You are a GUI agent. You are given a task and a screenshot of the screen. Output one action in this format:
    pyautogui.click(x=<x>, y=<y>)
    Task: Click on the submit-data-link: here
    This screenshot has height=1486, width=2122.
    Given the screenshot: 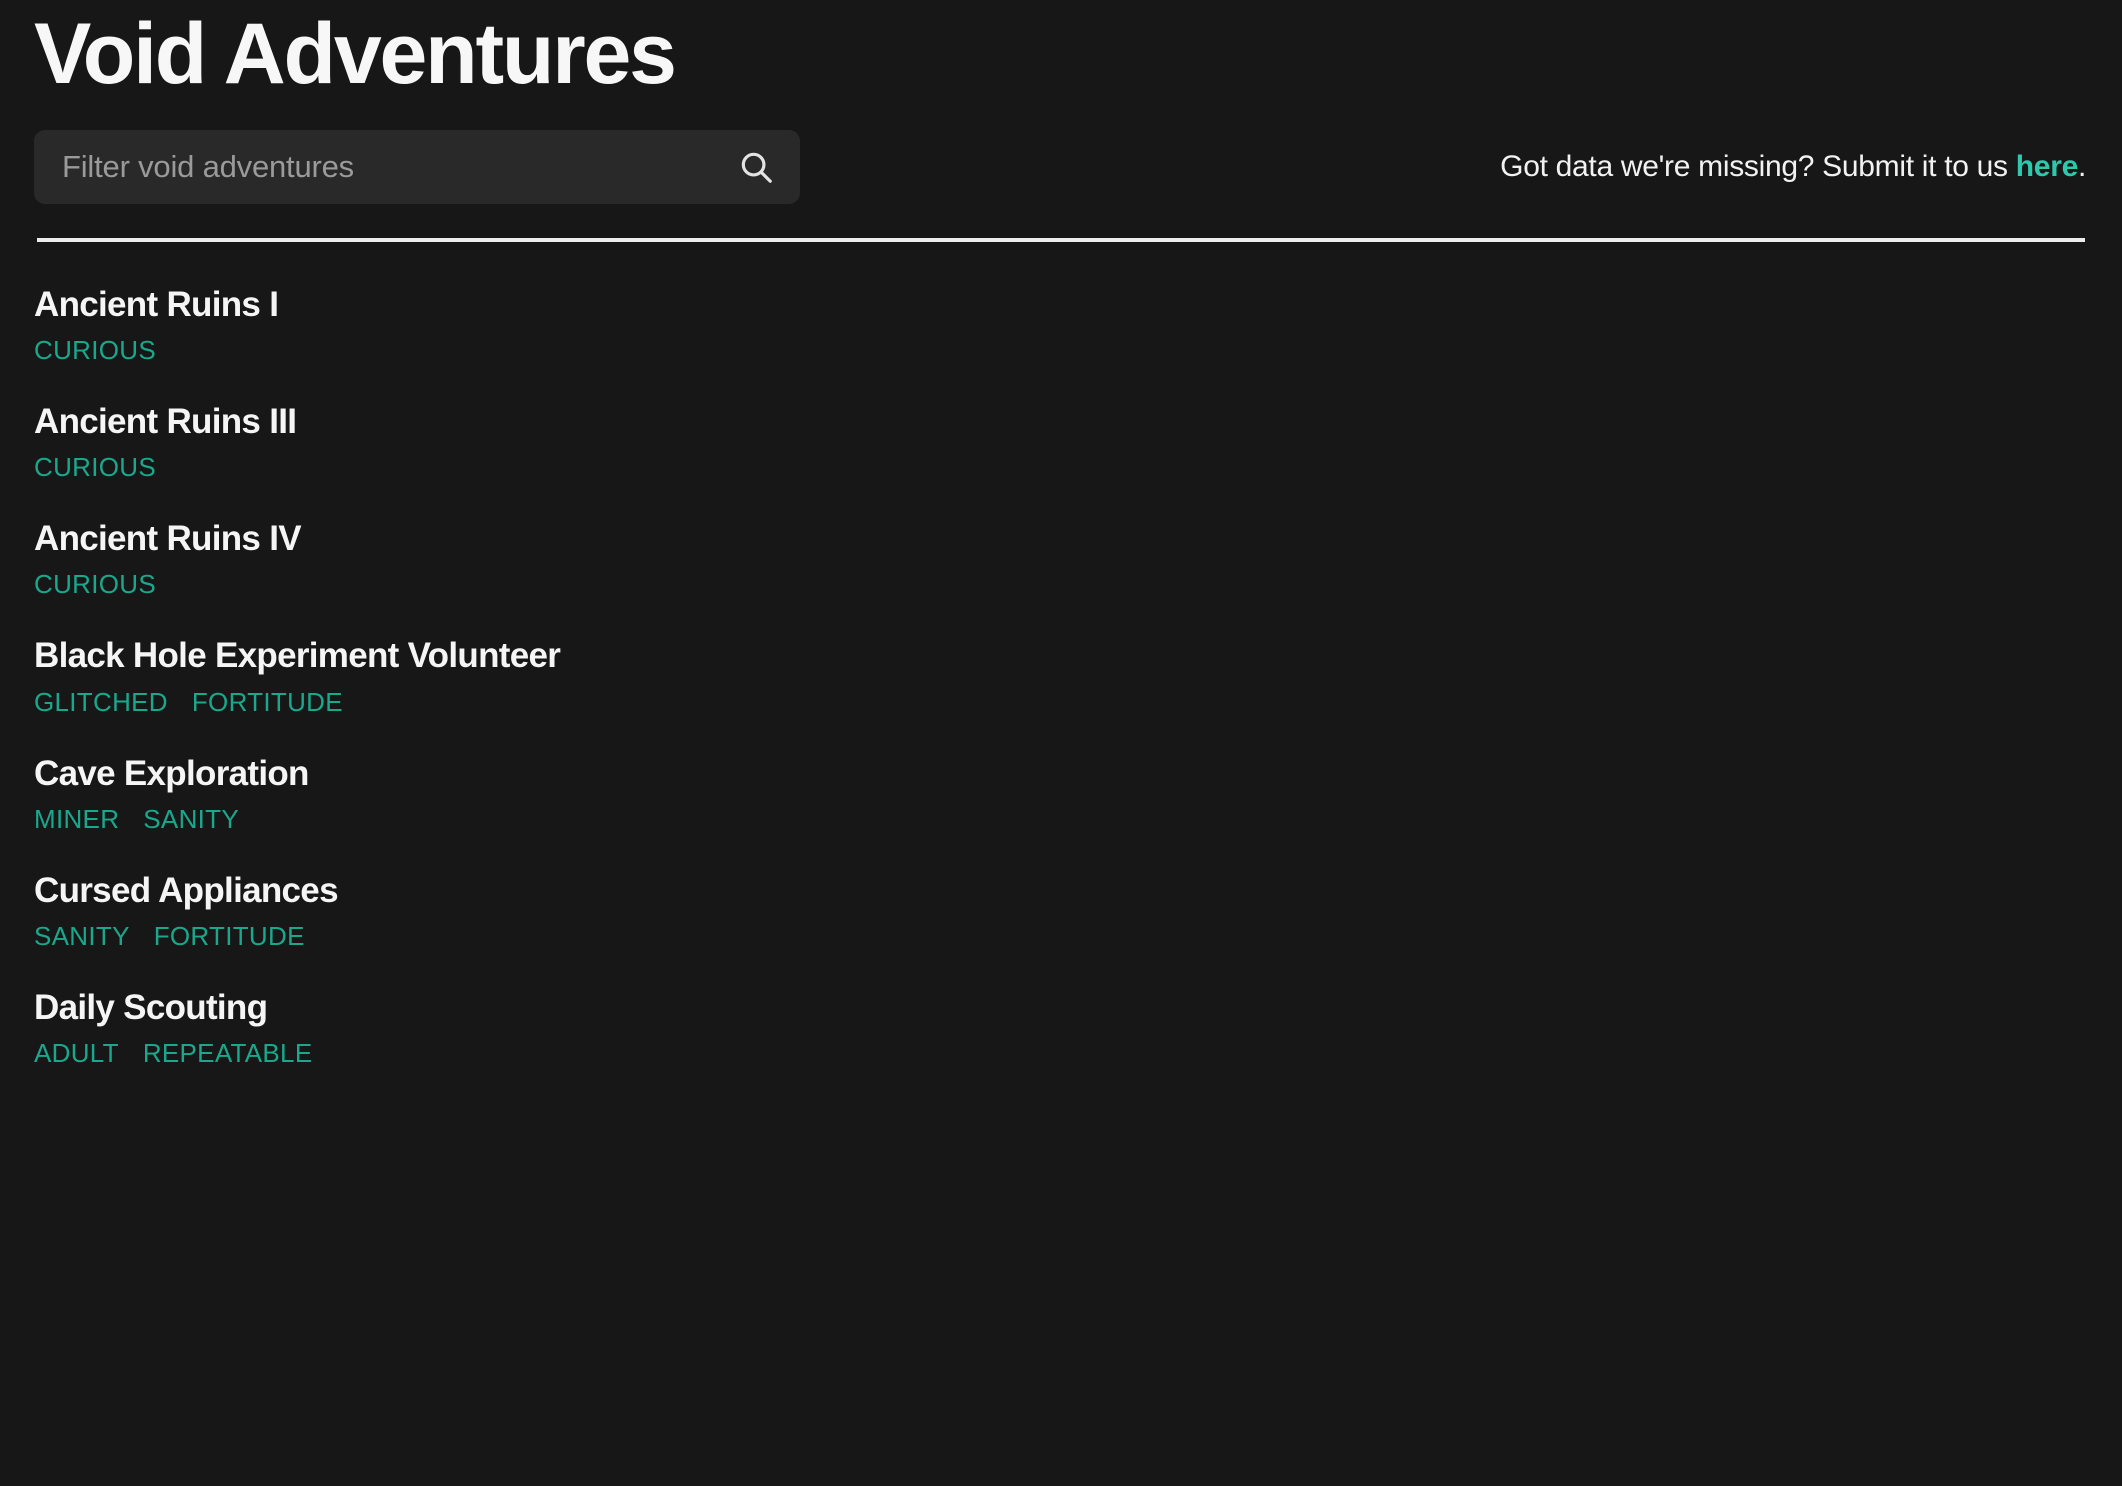 What is the action you would take?
    pyautogui.click(x=2047, y=166)
    